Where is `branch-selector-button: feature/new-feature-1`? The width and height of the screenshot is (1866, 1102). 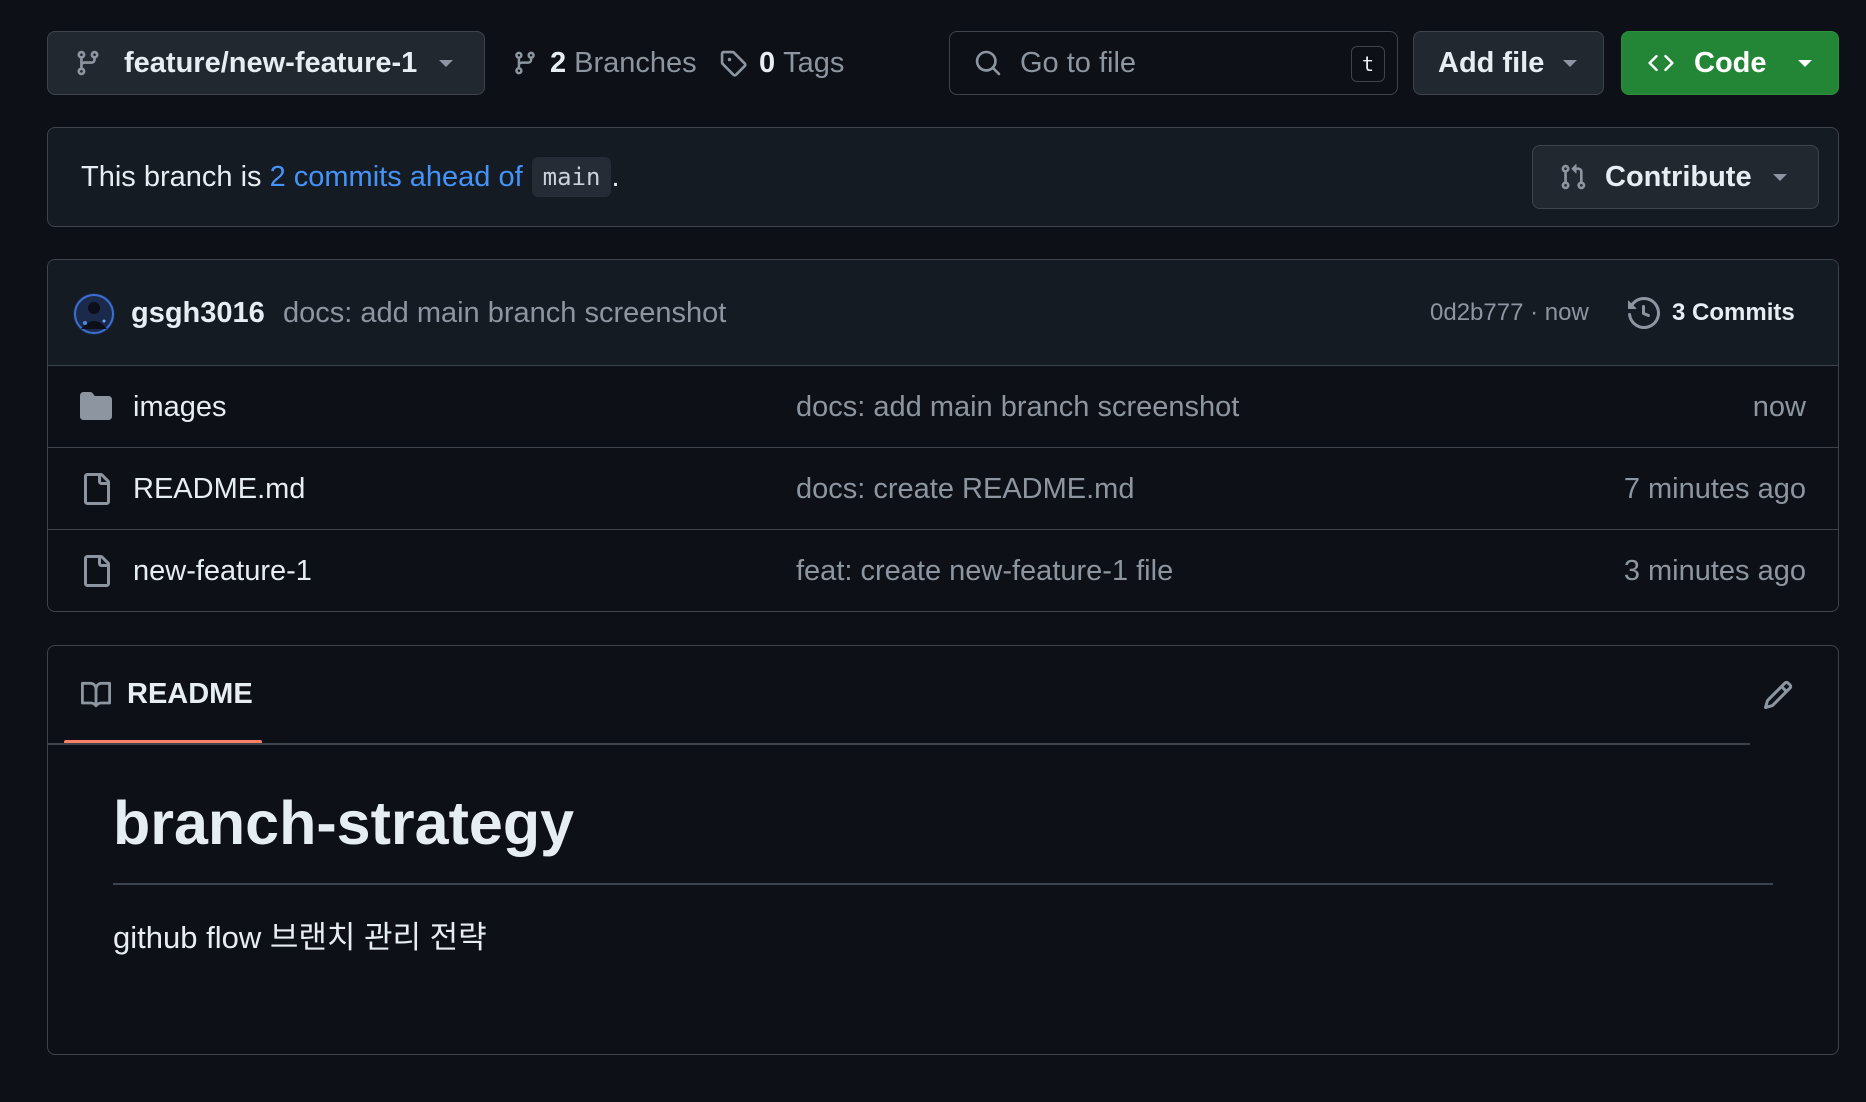 branch-selector-button: feature/new-feature-1 is located at coordinates (266, 63).